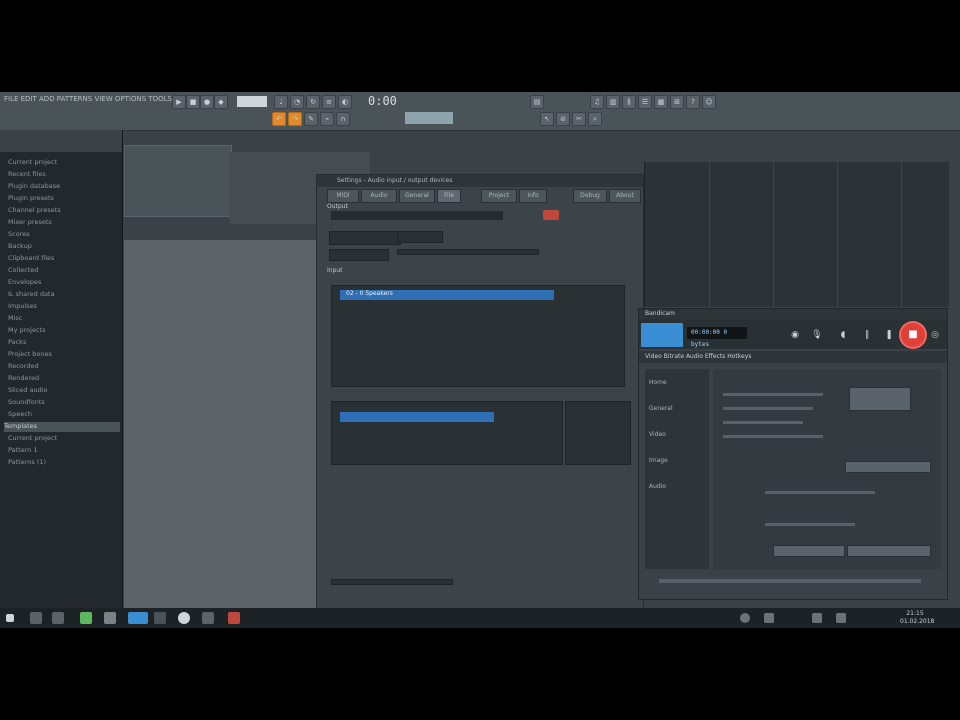 The image size is (960, 720). I want to click on browser-item: Pattern 1, so click(63, 451).